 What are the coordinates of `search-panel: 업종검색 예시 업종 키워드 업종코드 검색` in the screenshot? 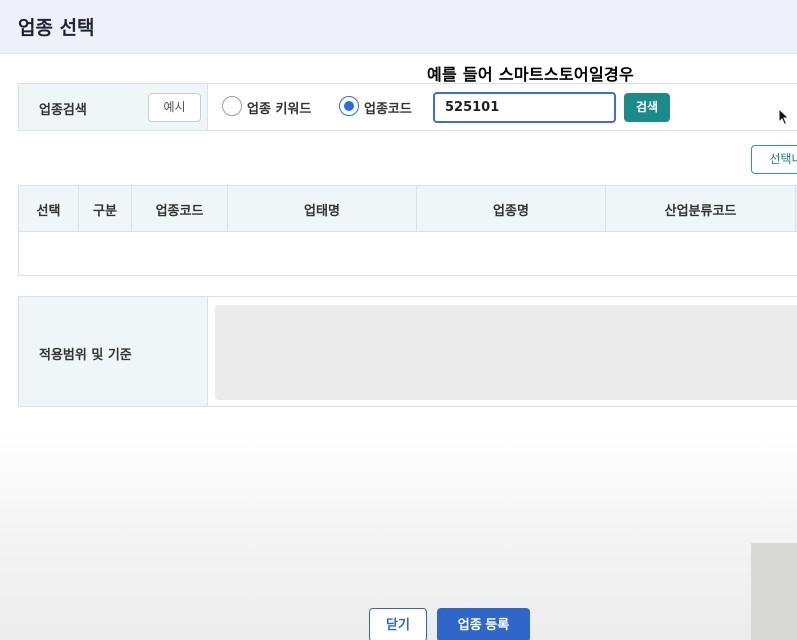 It's located at (407, 107).